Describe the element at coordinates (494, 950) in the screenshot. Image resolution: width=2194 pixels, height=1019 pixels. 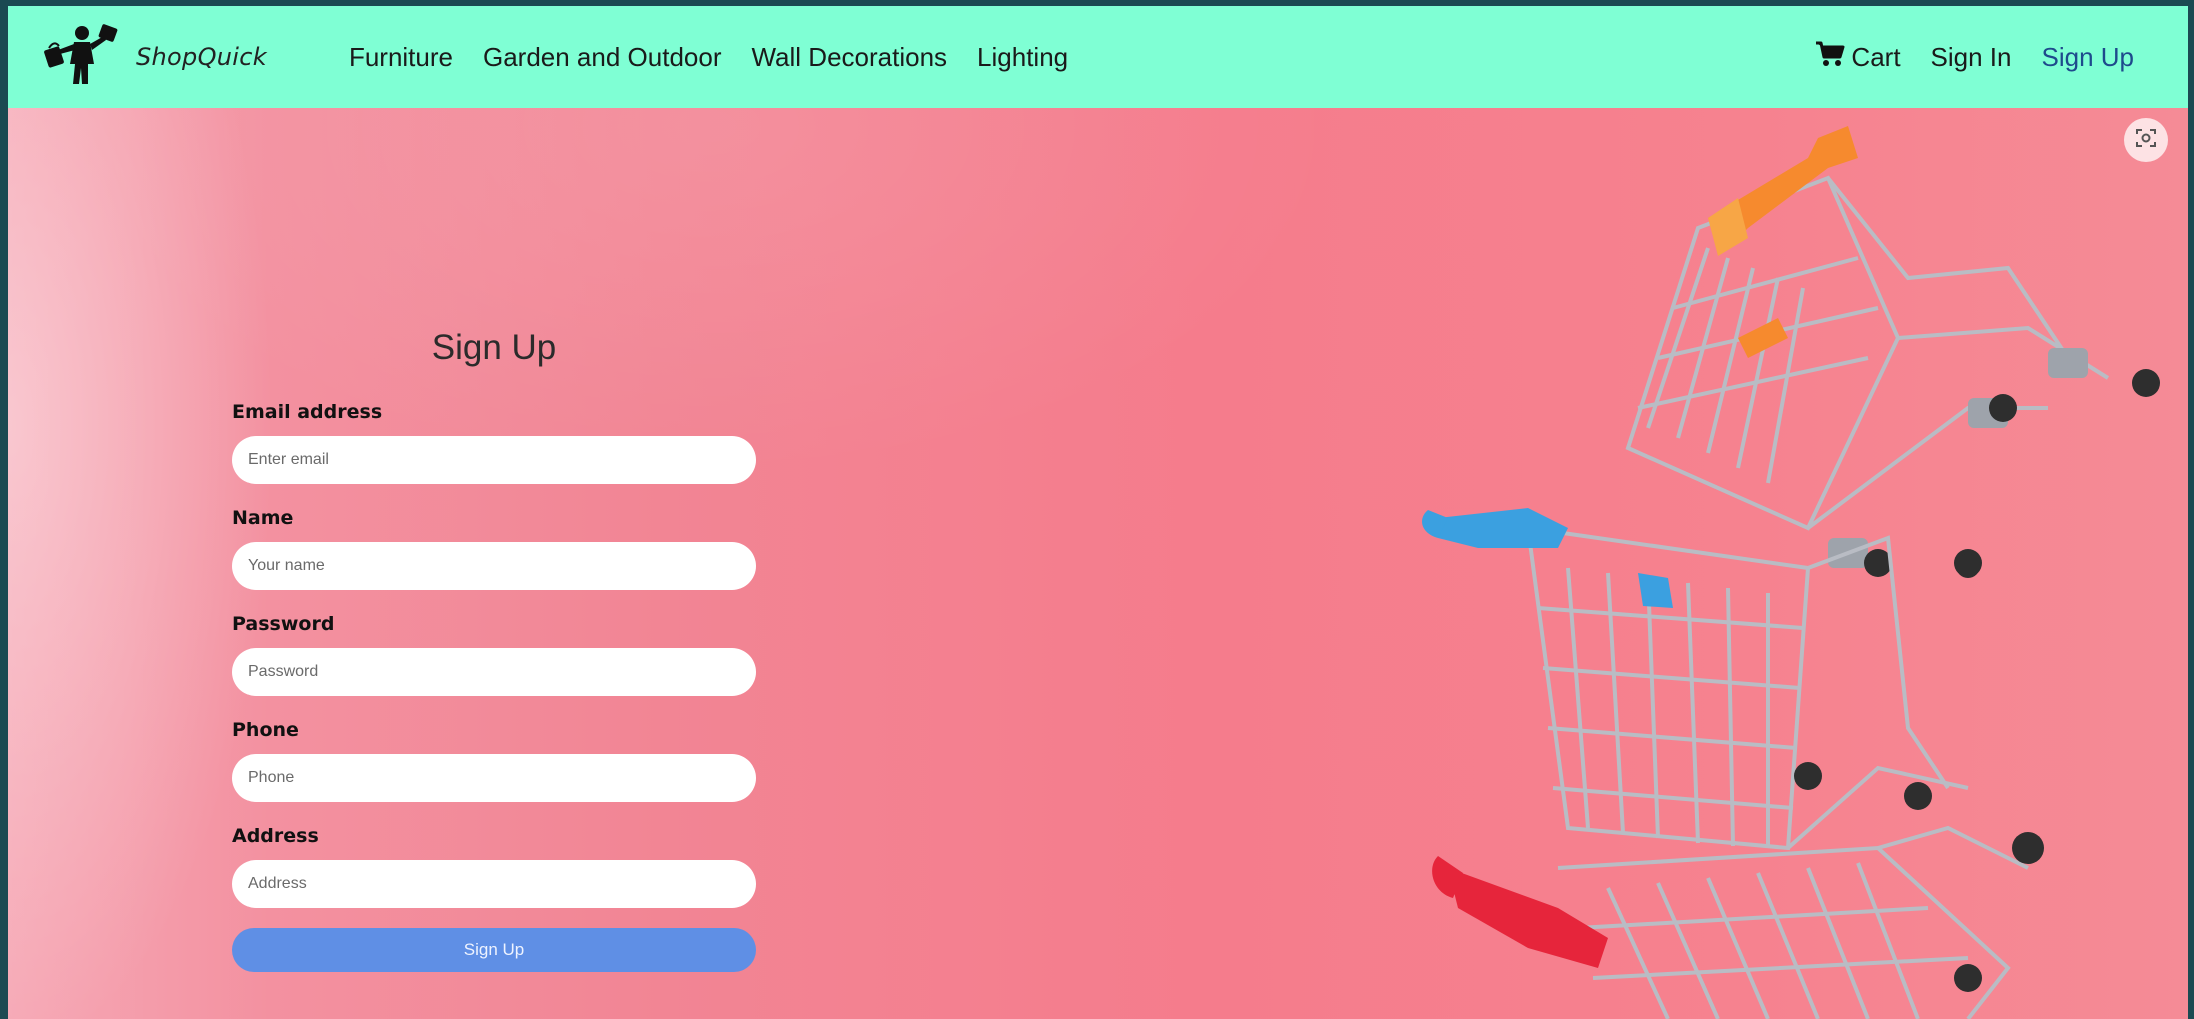
I see `sign-up-button: Sign Up` at that location.